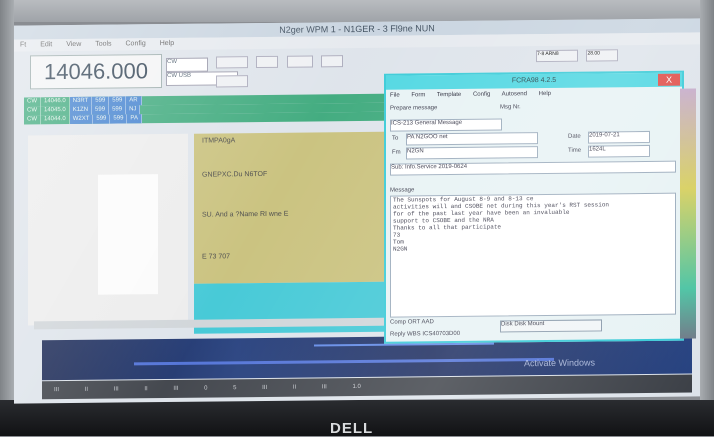 This screenshot has width=714, height=437. I want to click on subject-field: Sub: Info.Service 2019-0624, so click(533, 168).